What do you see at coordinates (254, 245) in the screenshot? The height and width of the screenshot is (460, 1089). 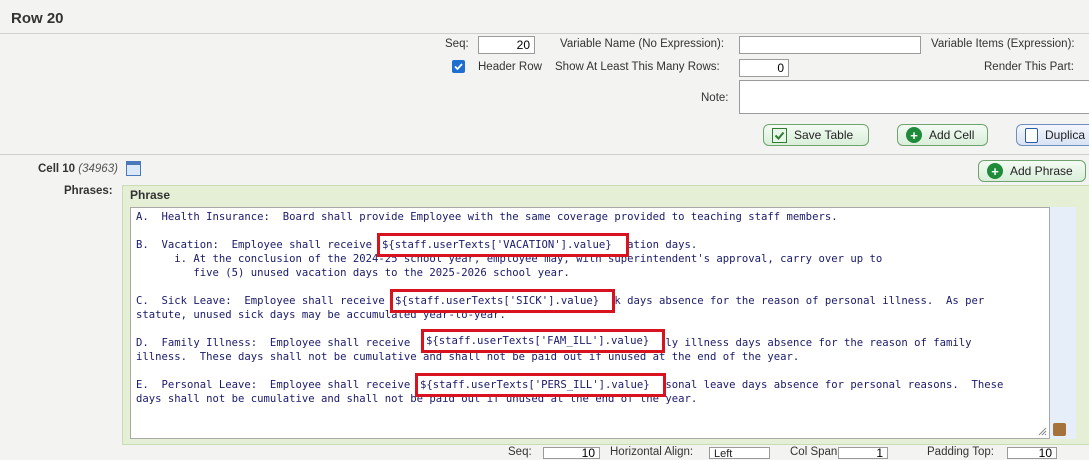 I see `phrase-b-before: B. Vacation: Employee shall receive` at bounding box center [254, 245].